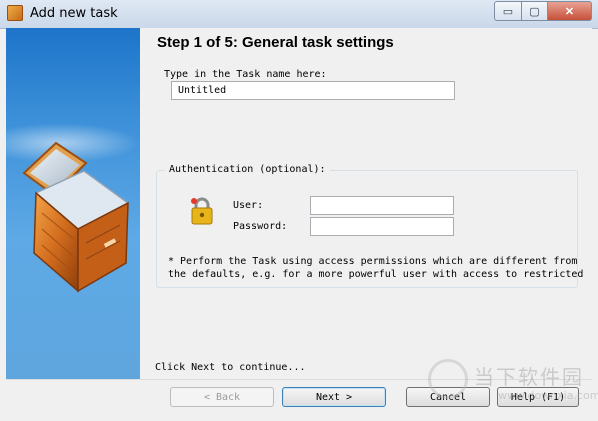 The height and width of the screenshot is (421, 598). I want to click on help-button: Help (F1), so click(538, 397).